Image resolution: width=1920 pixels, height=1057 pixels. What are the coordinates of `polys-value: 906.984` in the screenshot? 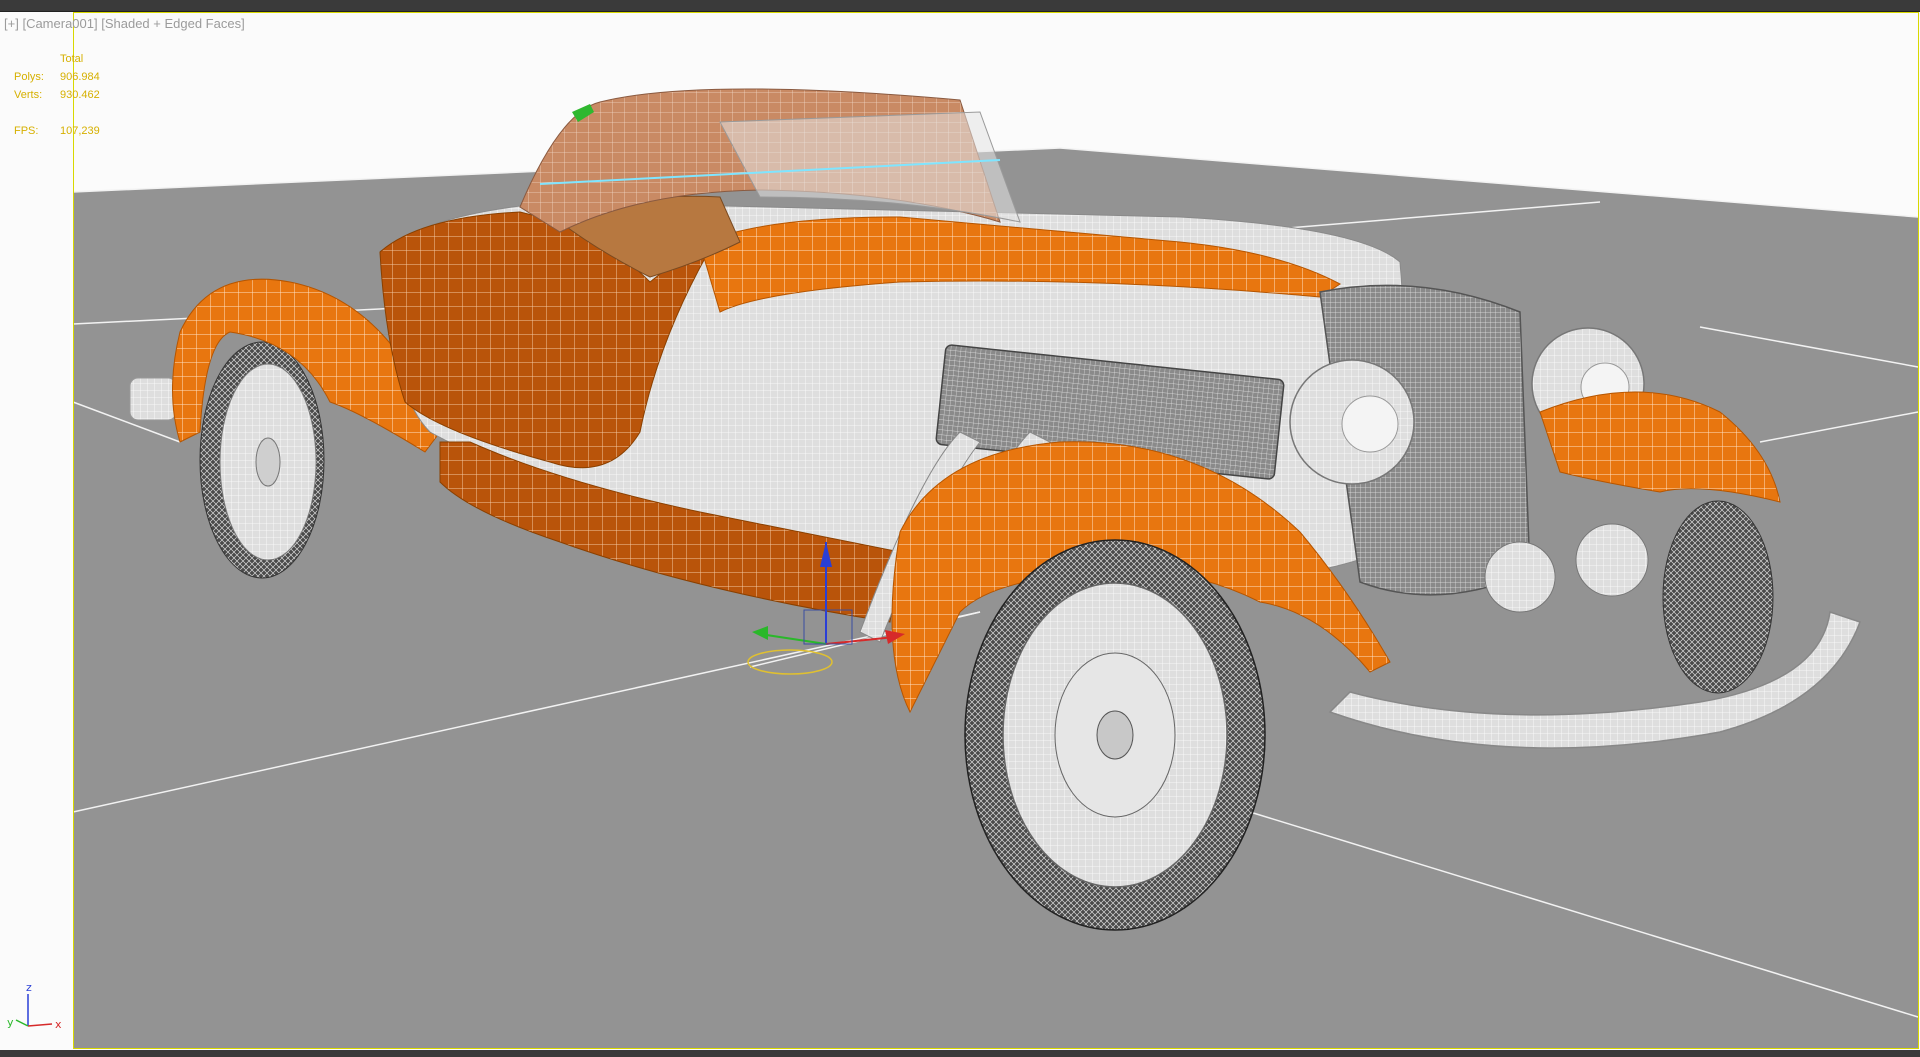 It's located at (80, 77).